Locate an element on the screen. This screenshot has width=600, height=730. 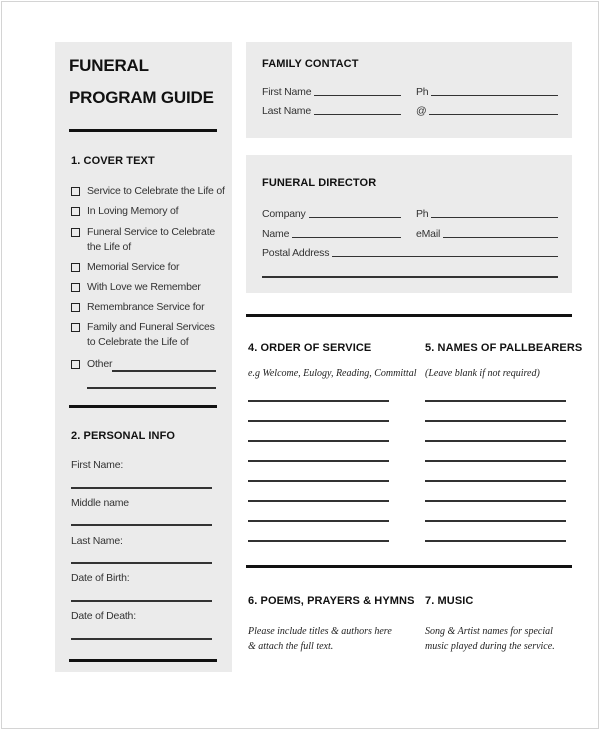
poems-heading: 6. POEMS, PRAYERS & HYMNS is located at coordinates (331, 601).